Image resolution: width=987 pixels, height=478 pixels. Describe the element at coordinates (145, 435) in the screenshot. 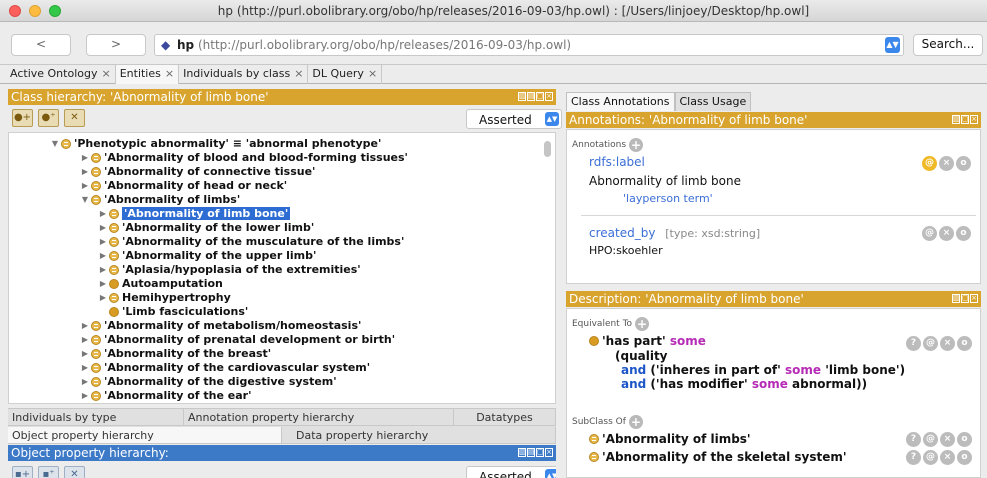

I see `tab-object-property-hierarchy: Object property hierarchy` at that location.